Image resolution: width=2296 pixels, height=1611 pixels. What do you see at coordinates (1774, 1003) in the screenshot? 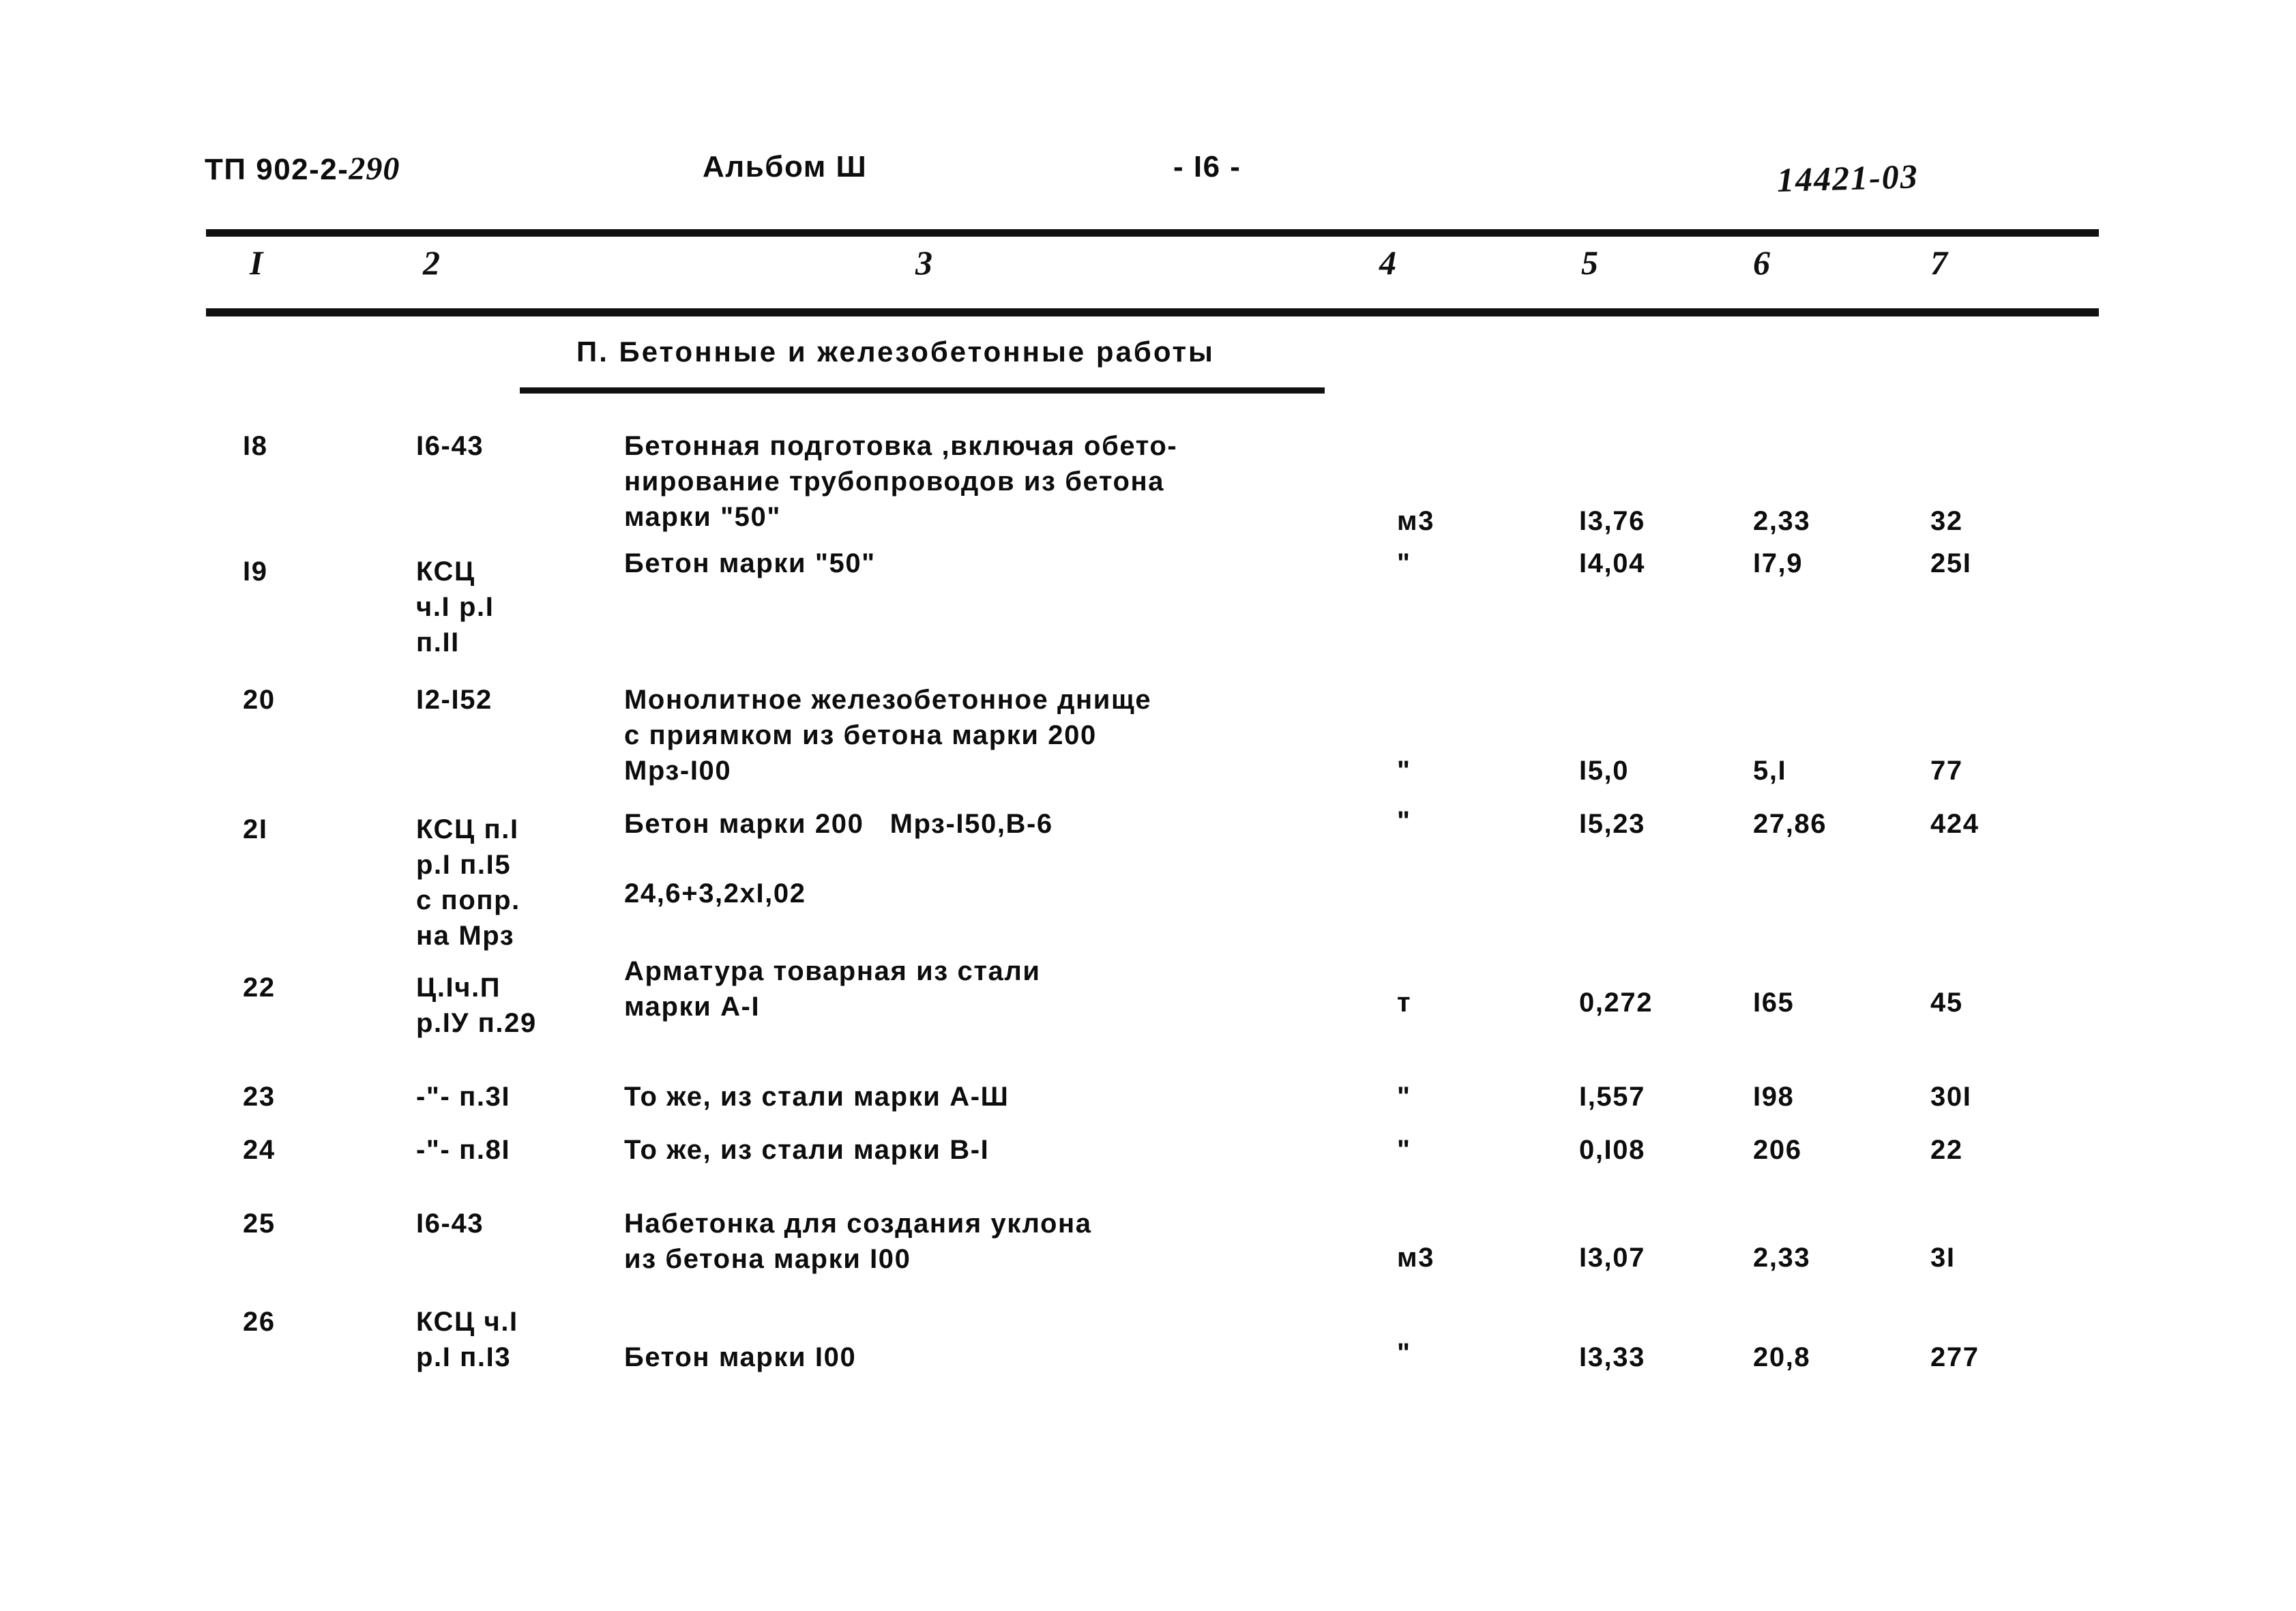
I see `row-value-6: I65` at bounding box center [1774, 1003].